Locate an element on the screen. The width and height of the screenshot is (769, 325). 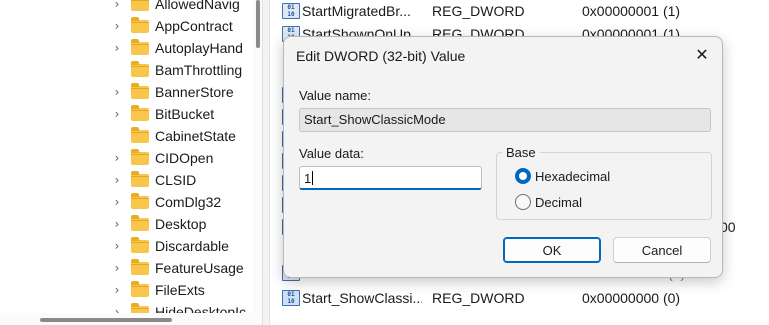
pane-splitter is located at coordinates (266, 162).